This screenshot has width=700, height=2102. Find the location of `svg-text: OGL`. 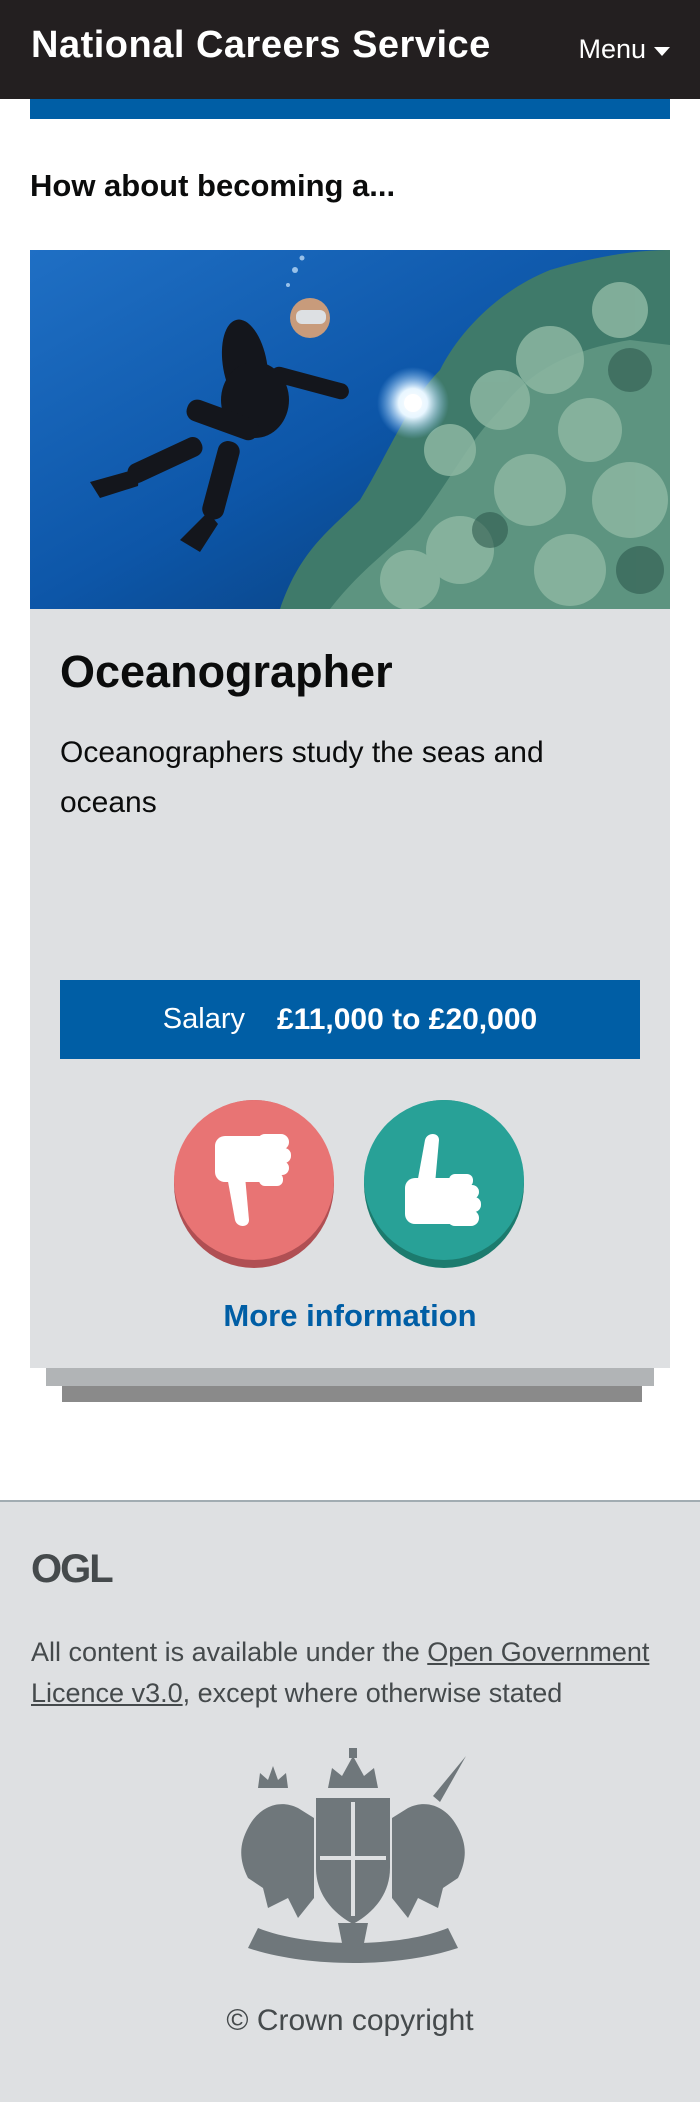

svg-text: OGL is located at coordinates (72, 1567).